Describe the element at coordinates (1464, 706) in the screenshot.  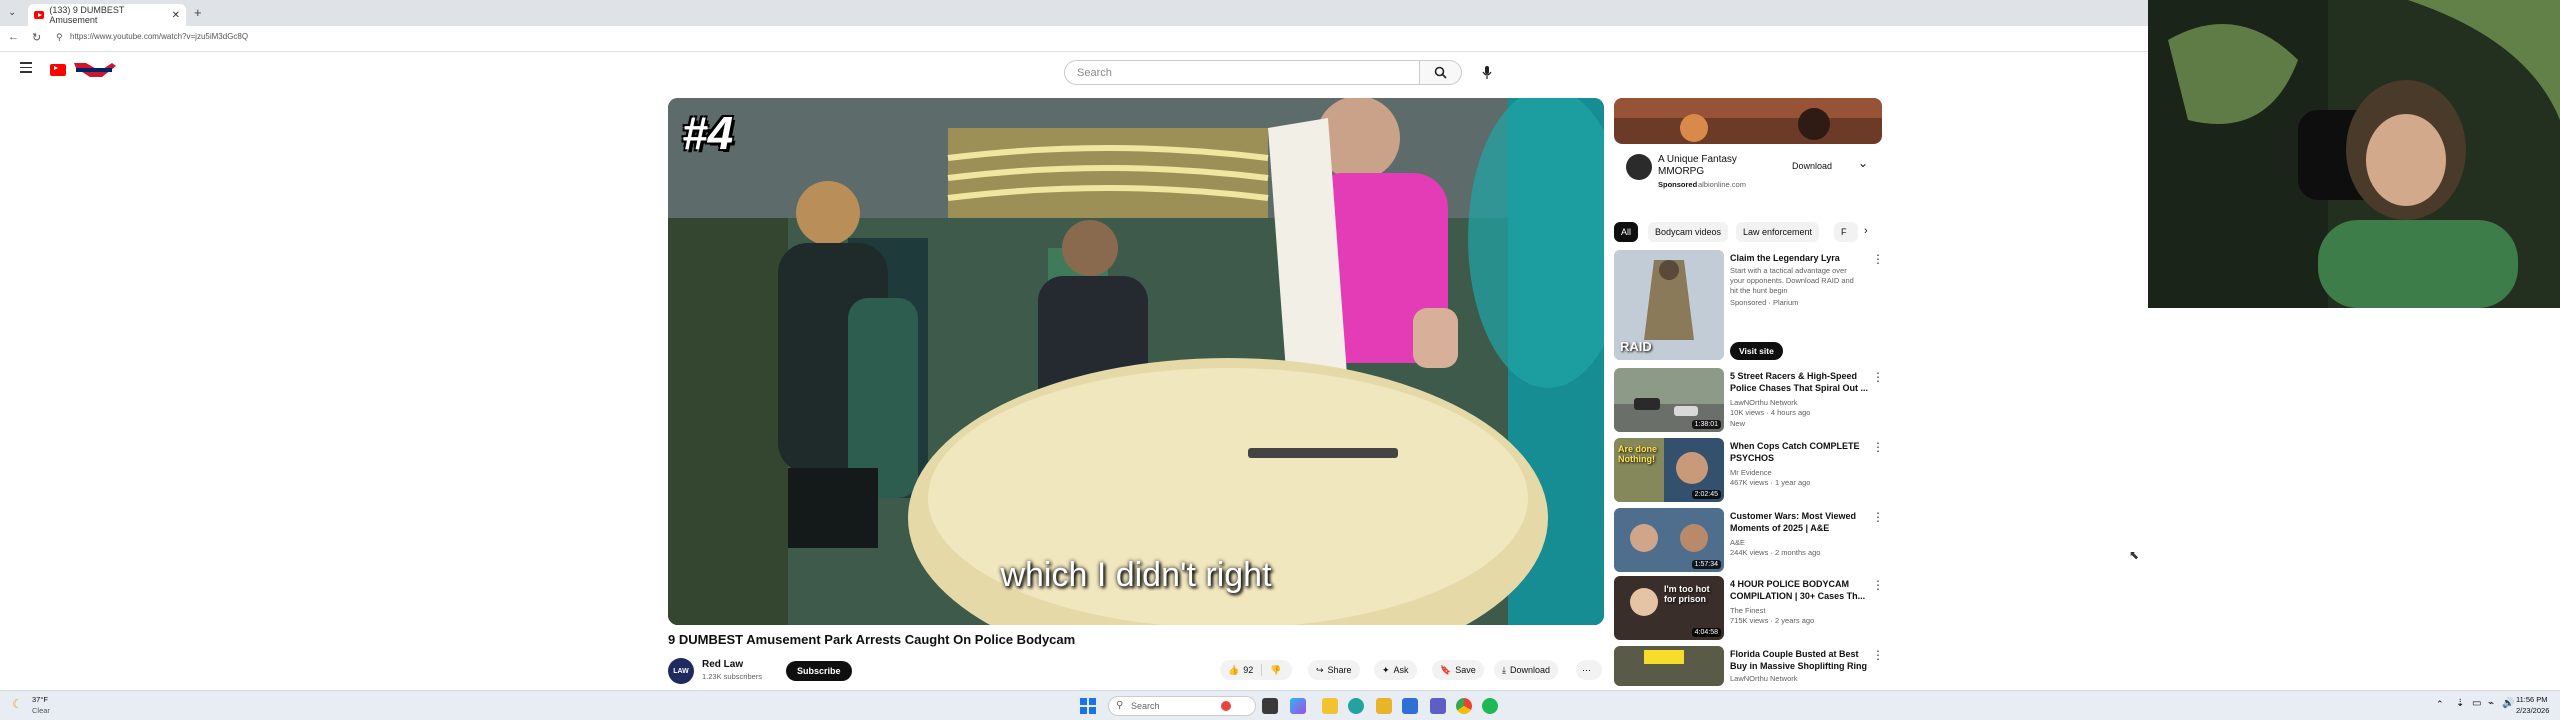
I see `chrome-browser-icon` at that location.